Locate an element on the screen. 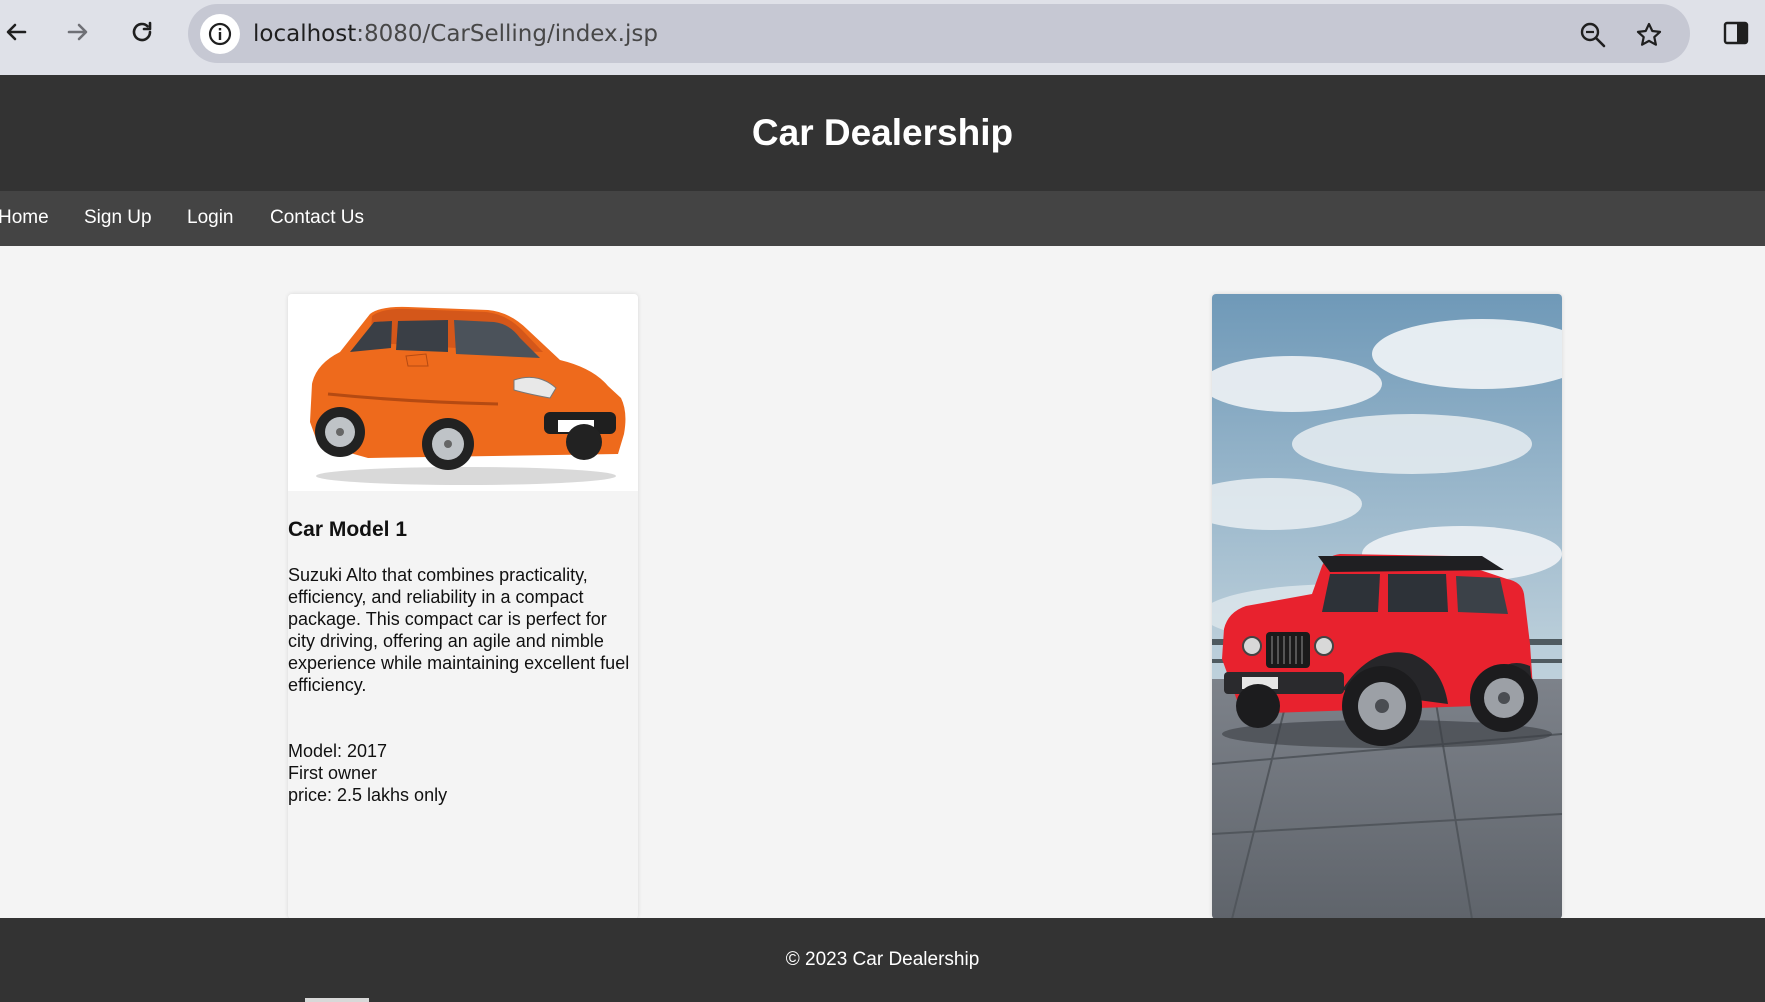 This screenshot has height=1002, width=1765. browser-toolbar: localhost:8080/CarSelling/index.jsp is located at coordinates (882, 37).